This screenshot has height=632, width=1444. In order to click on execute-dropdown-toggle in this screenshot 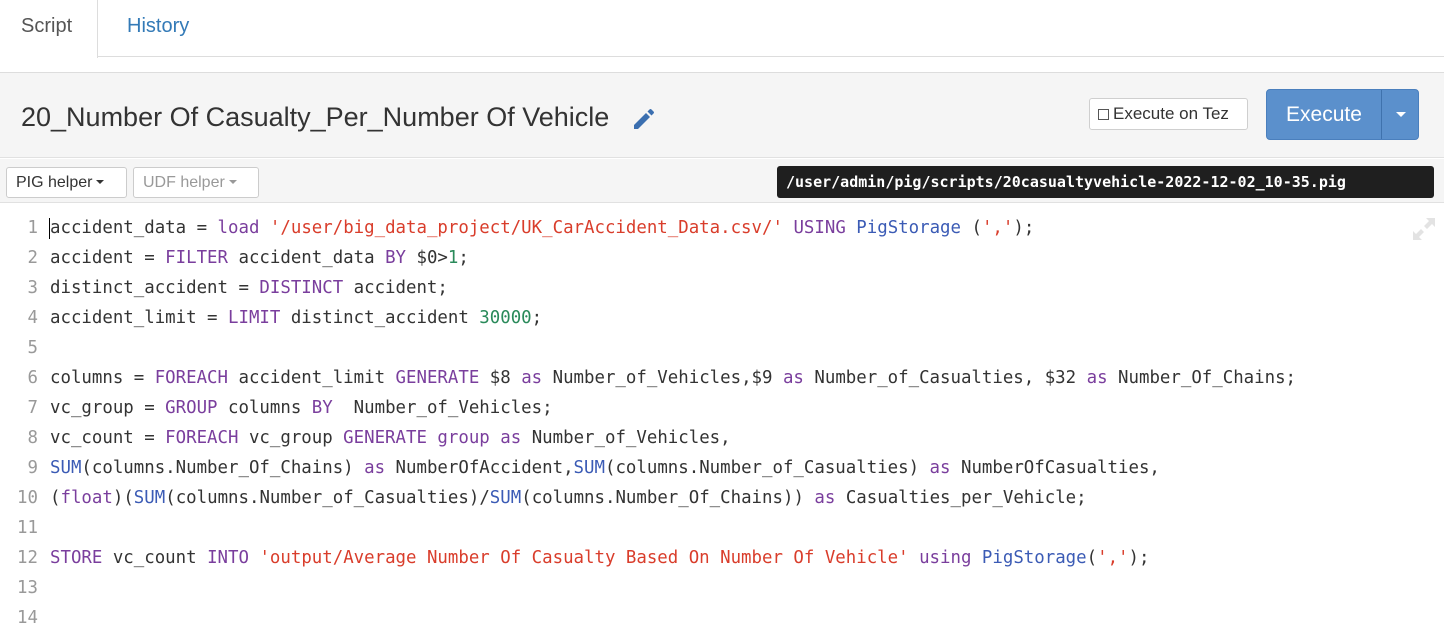, I will do `click(1400, 114)`.